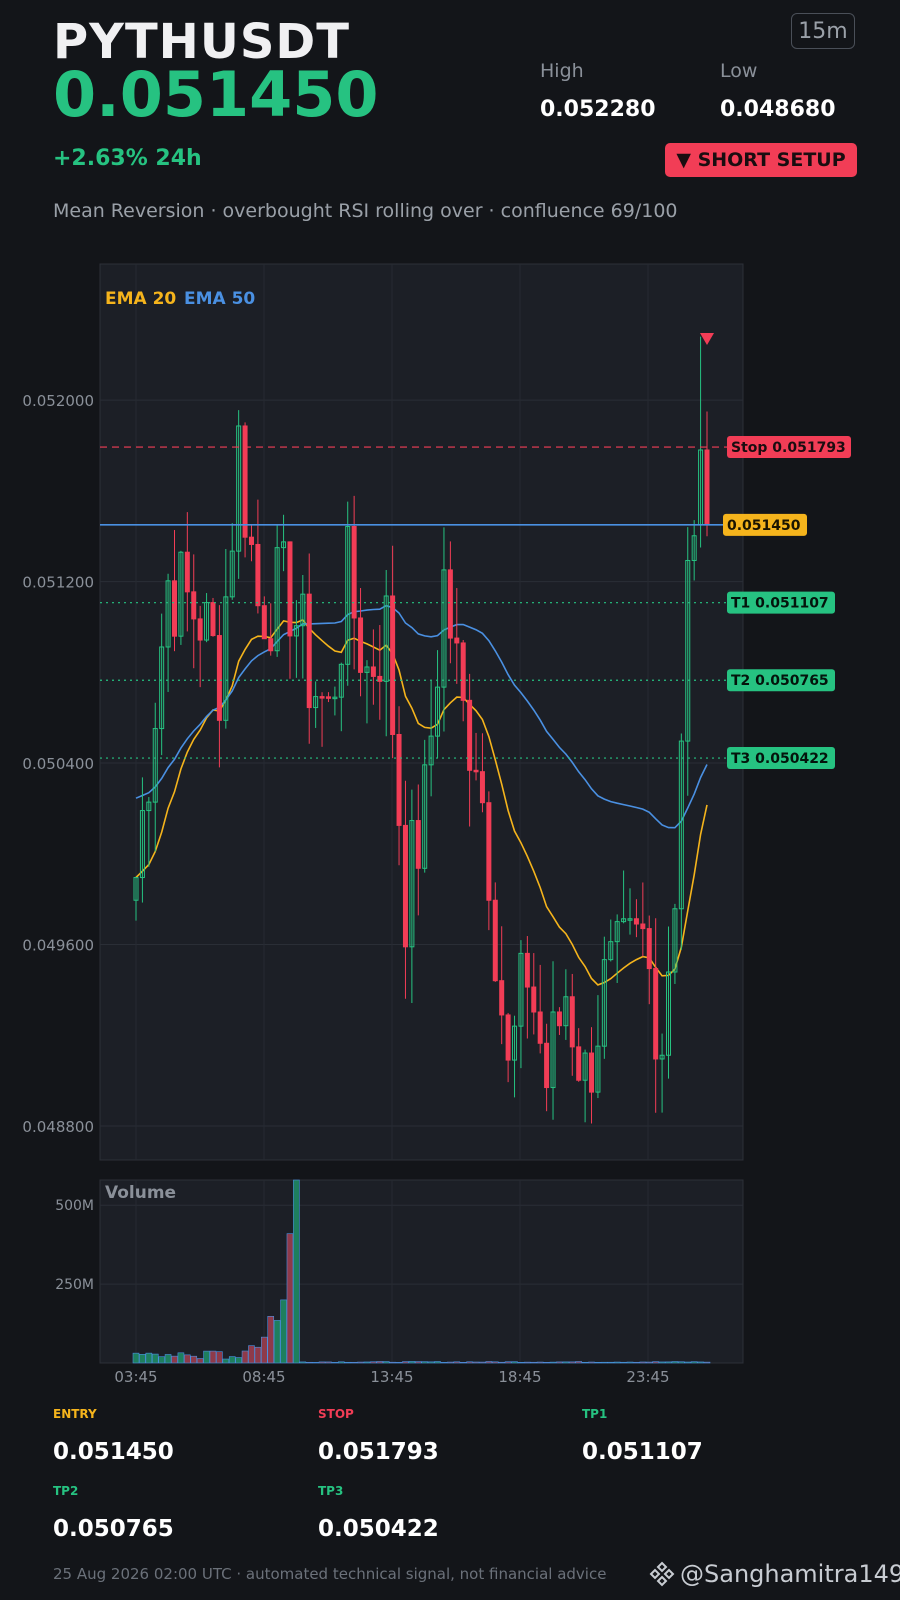  What do you see at coordinates (780, 604) in the screenshot?
I see `tp1-level-tag-label: T1 0.051107` at bounding box center [780, 604].